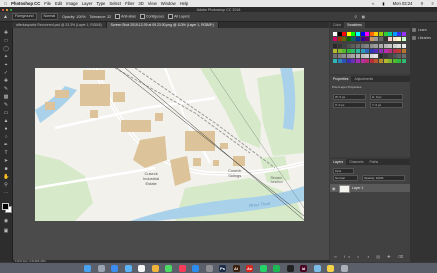  Describe the element at coordinates (6, 81) in the screenshot. I see `healing-tool-icon: ✚` at that location.